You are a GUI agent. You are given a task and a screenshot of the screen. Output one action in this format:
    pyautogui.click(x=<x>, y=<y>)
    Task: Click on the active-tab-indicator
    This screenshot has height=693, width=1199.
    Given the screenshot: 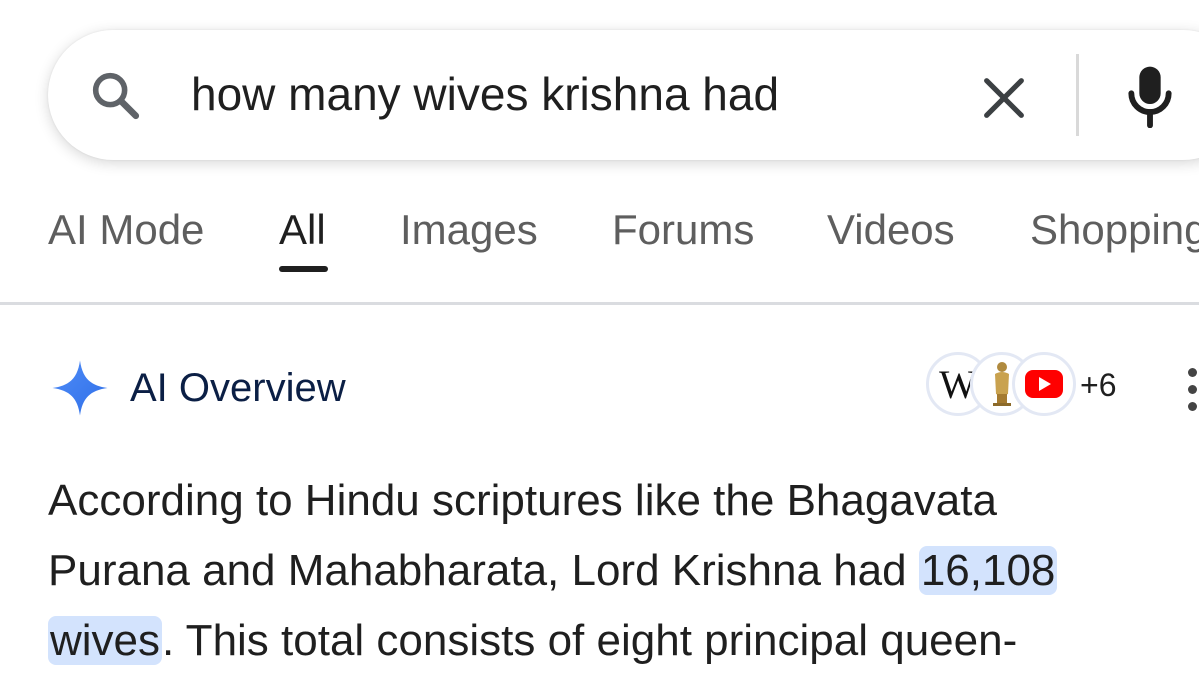 What is the action you would take?
    pyautogui.click(x=303, y=269)
    